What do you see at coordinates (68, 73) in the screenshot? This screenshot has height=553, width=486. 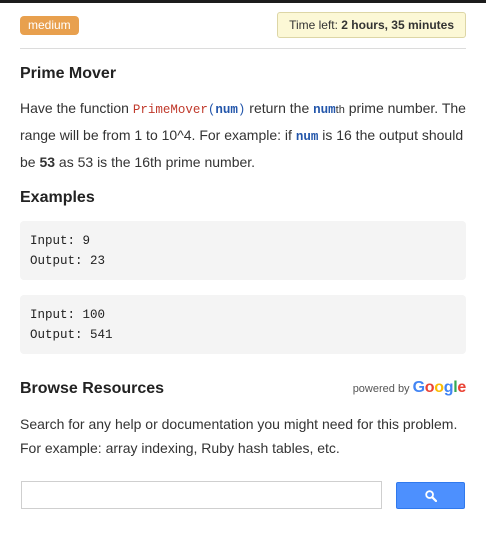 I see `problem-title: Prime Mover` at bounding box center [68, 73].